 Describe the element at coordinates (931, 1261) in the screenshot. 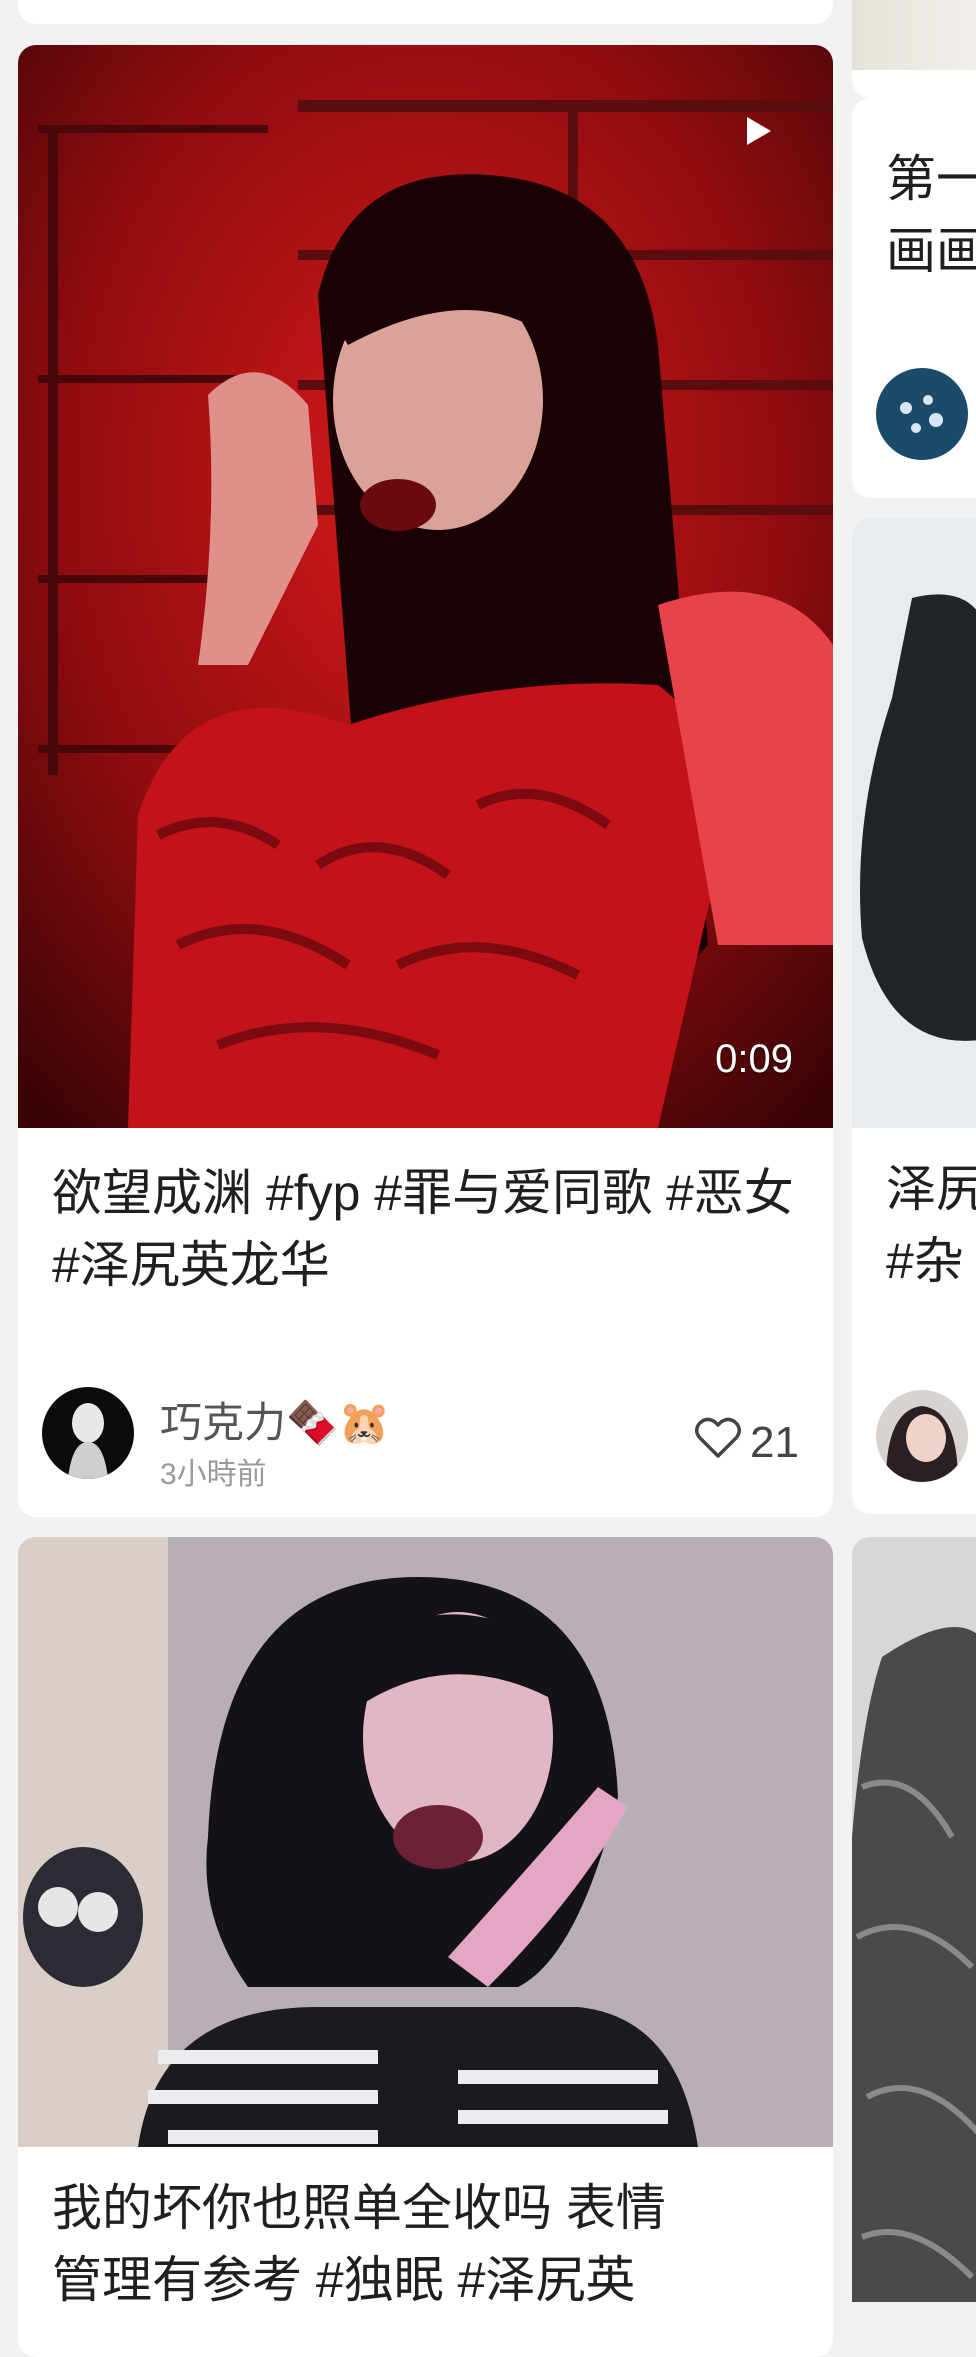

I see `post-title-line2: #杂` at that location.